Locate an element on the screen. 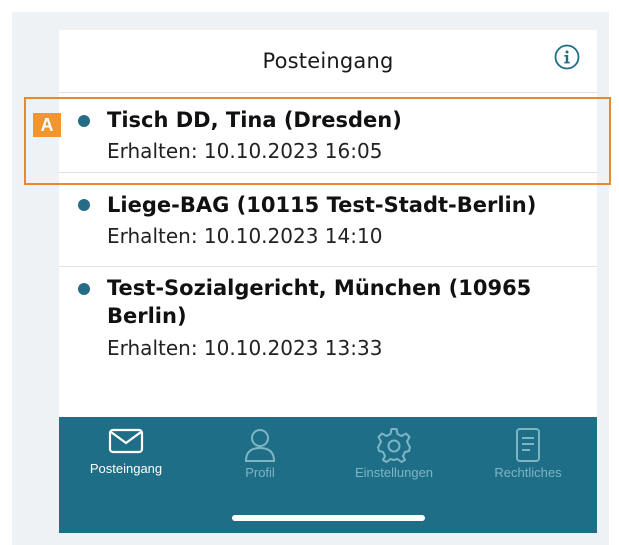 The width and height of the screenshot is (619, 545). annotation-marker: A is located at coordinates (47, 125).